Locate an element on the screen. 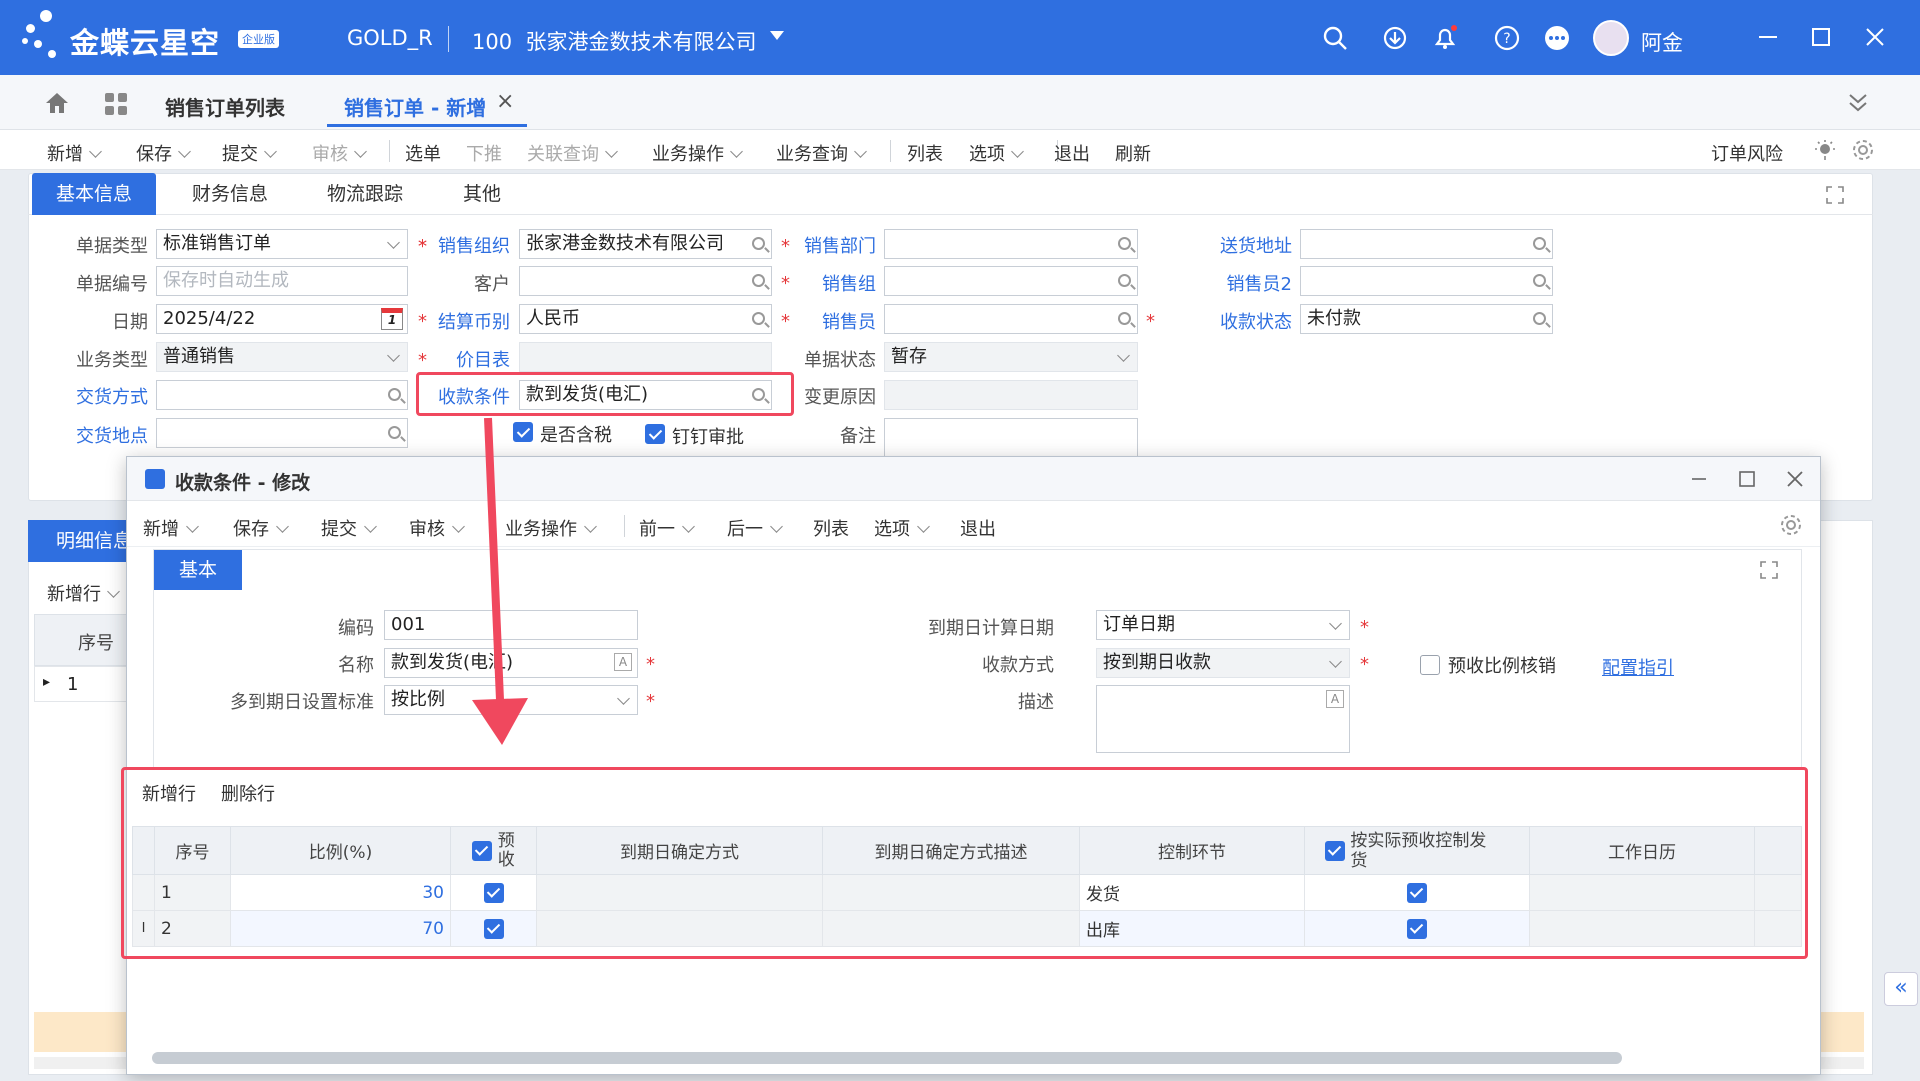 Image resolution: width=1920 pixels, height=1081 pixels. dialog-toolbar-save: 保存 is located at coordinates (261, 528).